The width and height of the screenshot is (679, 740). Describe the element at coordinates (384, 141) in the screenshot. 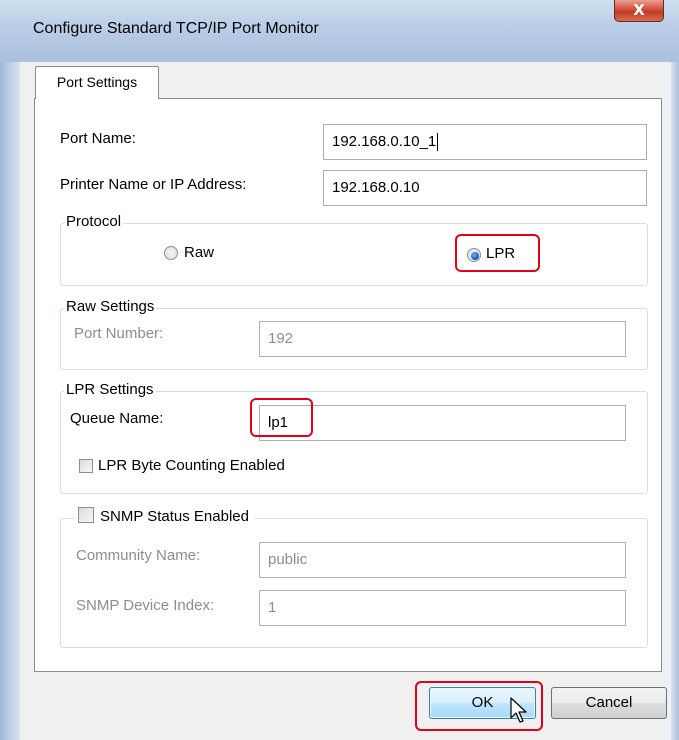

I see `port-name-value: 192.168.0.10_1` at that location.